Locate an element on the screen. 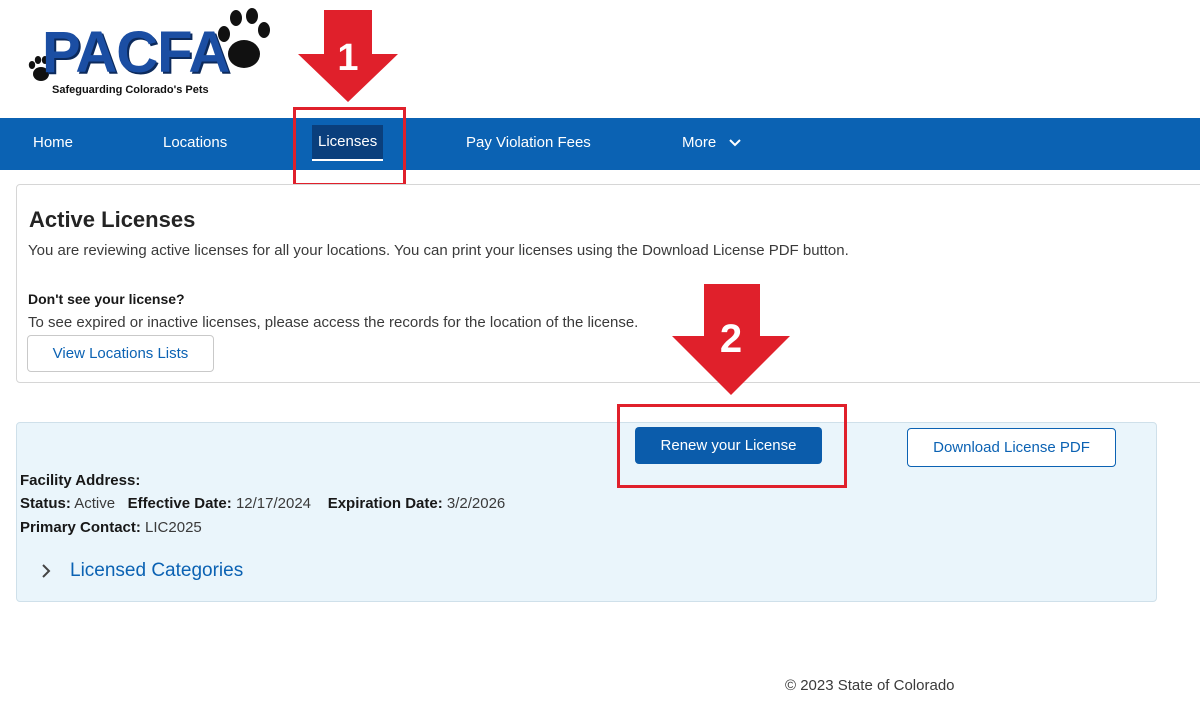 The image size is (1200, 716). nav-item-home: Home is located at coordinates (53, 144).